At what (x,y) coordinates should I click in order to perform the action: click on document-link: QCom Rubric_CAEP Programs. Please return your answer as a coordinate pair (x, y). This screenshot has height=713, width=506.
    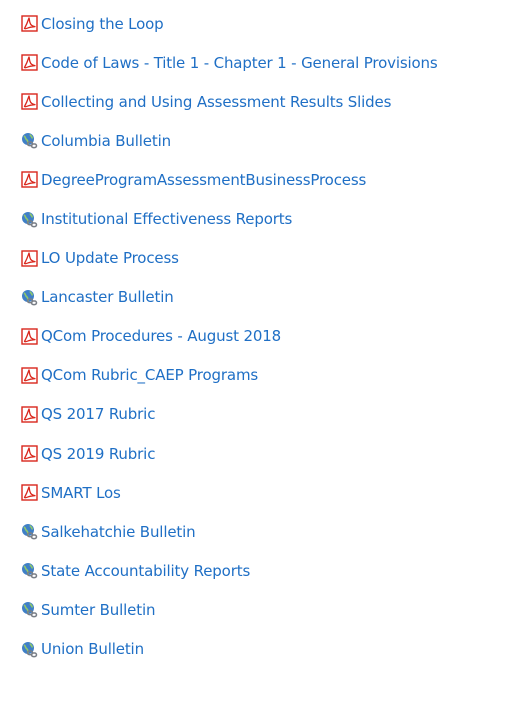
    Looking at the image, I should click on (149, 375).